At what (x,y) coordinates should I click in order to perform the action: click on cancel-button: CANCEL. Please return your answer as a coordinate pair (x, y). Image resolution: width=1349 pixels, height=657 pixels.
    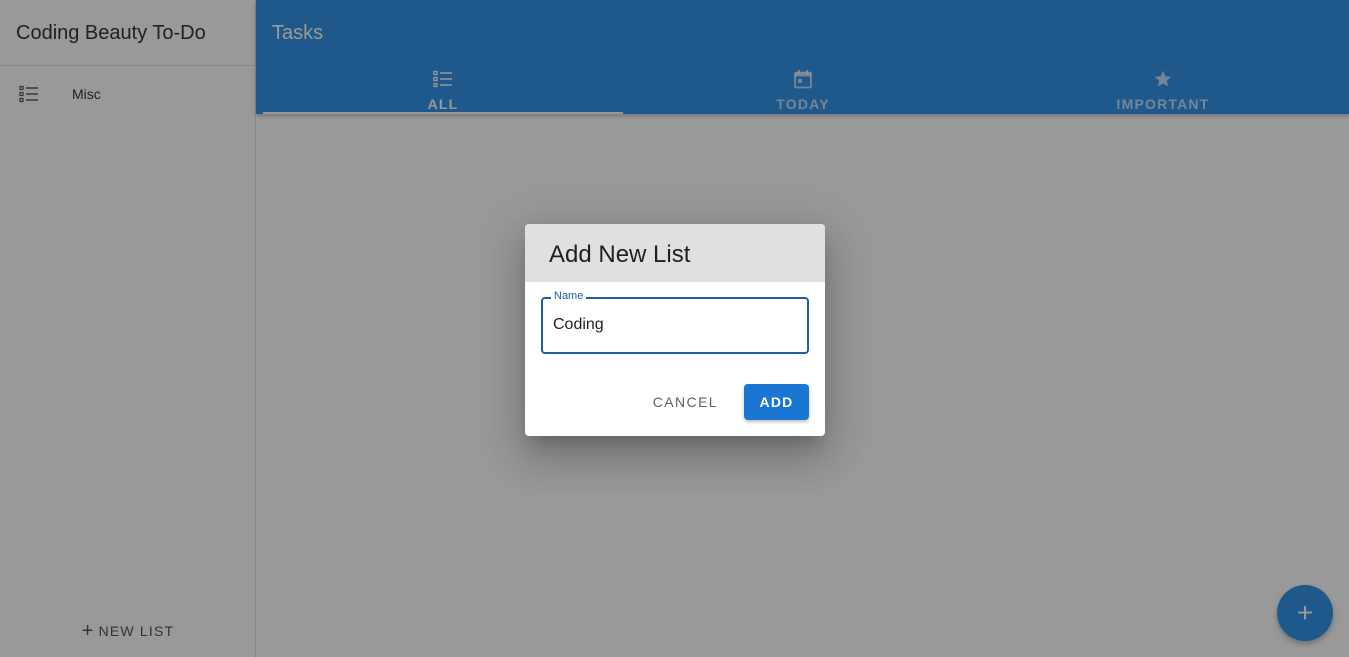
    Looking at the image, I should click on (685, 402).